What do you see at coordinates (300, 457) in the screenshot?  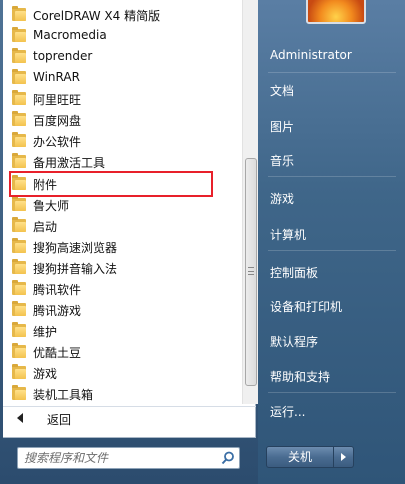 I see `shutdown-button: 关机` at bounding box center [300, 457].